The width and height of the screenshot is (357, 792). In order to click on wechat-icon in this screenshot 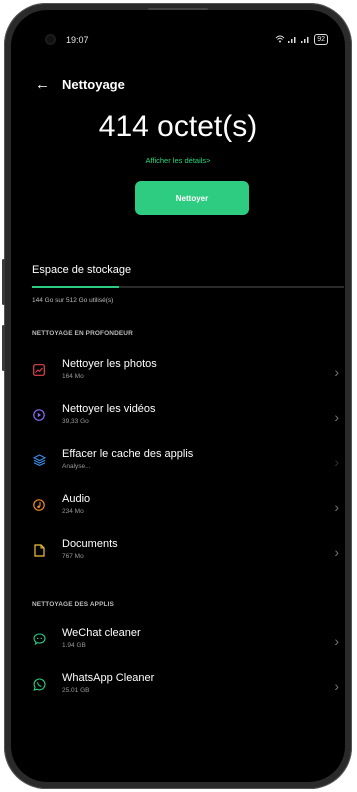, I will do `click(39, 639)`.